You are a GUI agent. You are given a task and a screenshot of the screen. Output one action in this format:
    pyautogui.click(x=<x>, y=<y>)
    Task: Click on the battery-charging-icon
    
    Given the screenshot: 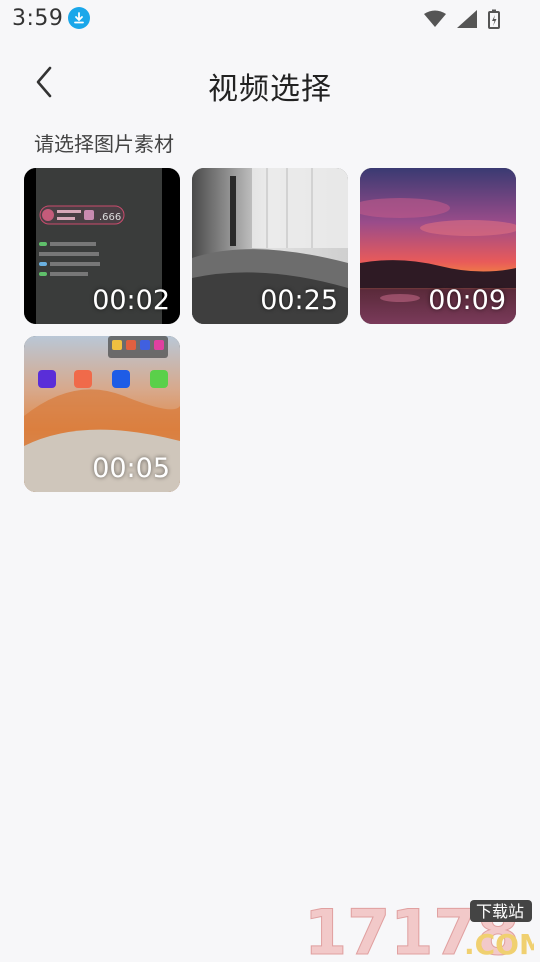 What is the action you would take?
    pyautogui.click(x=494, y=19)
    